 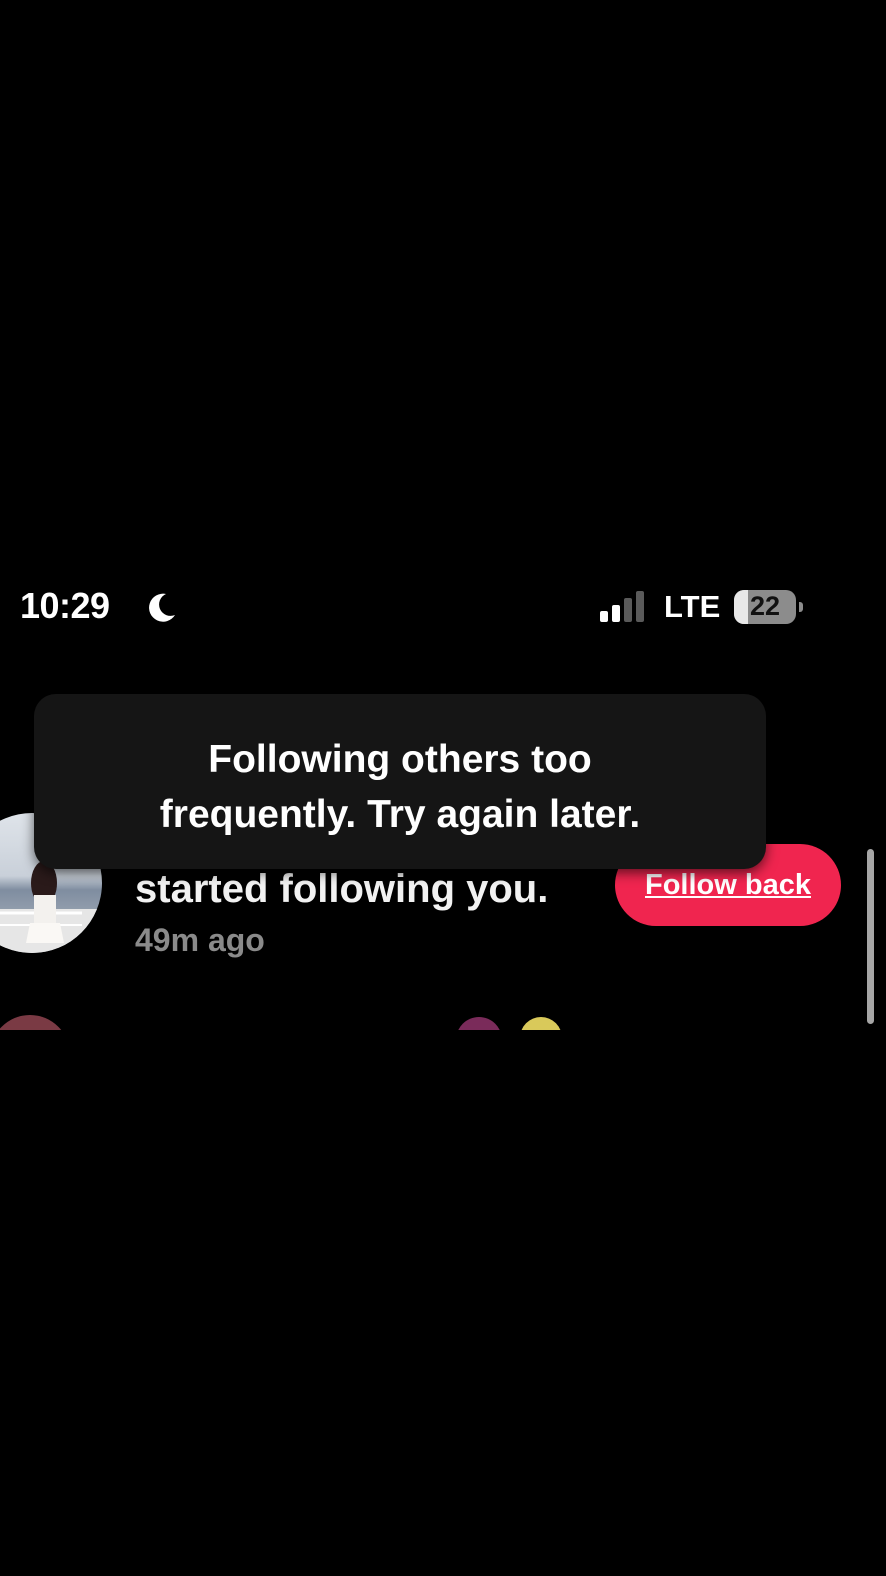 I want to click on status-bar: 10:29 LTE 22, so click(x=443, y=607).